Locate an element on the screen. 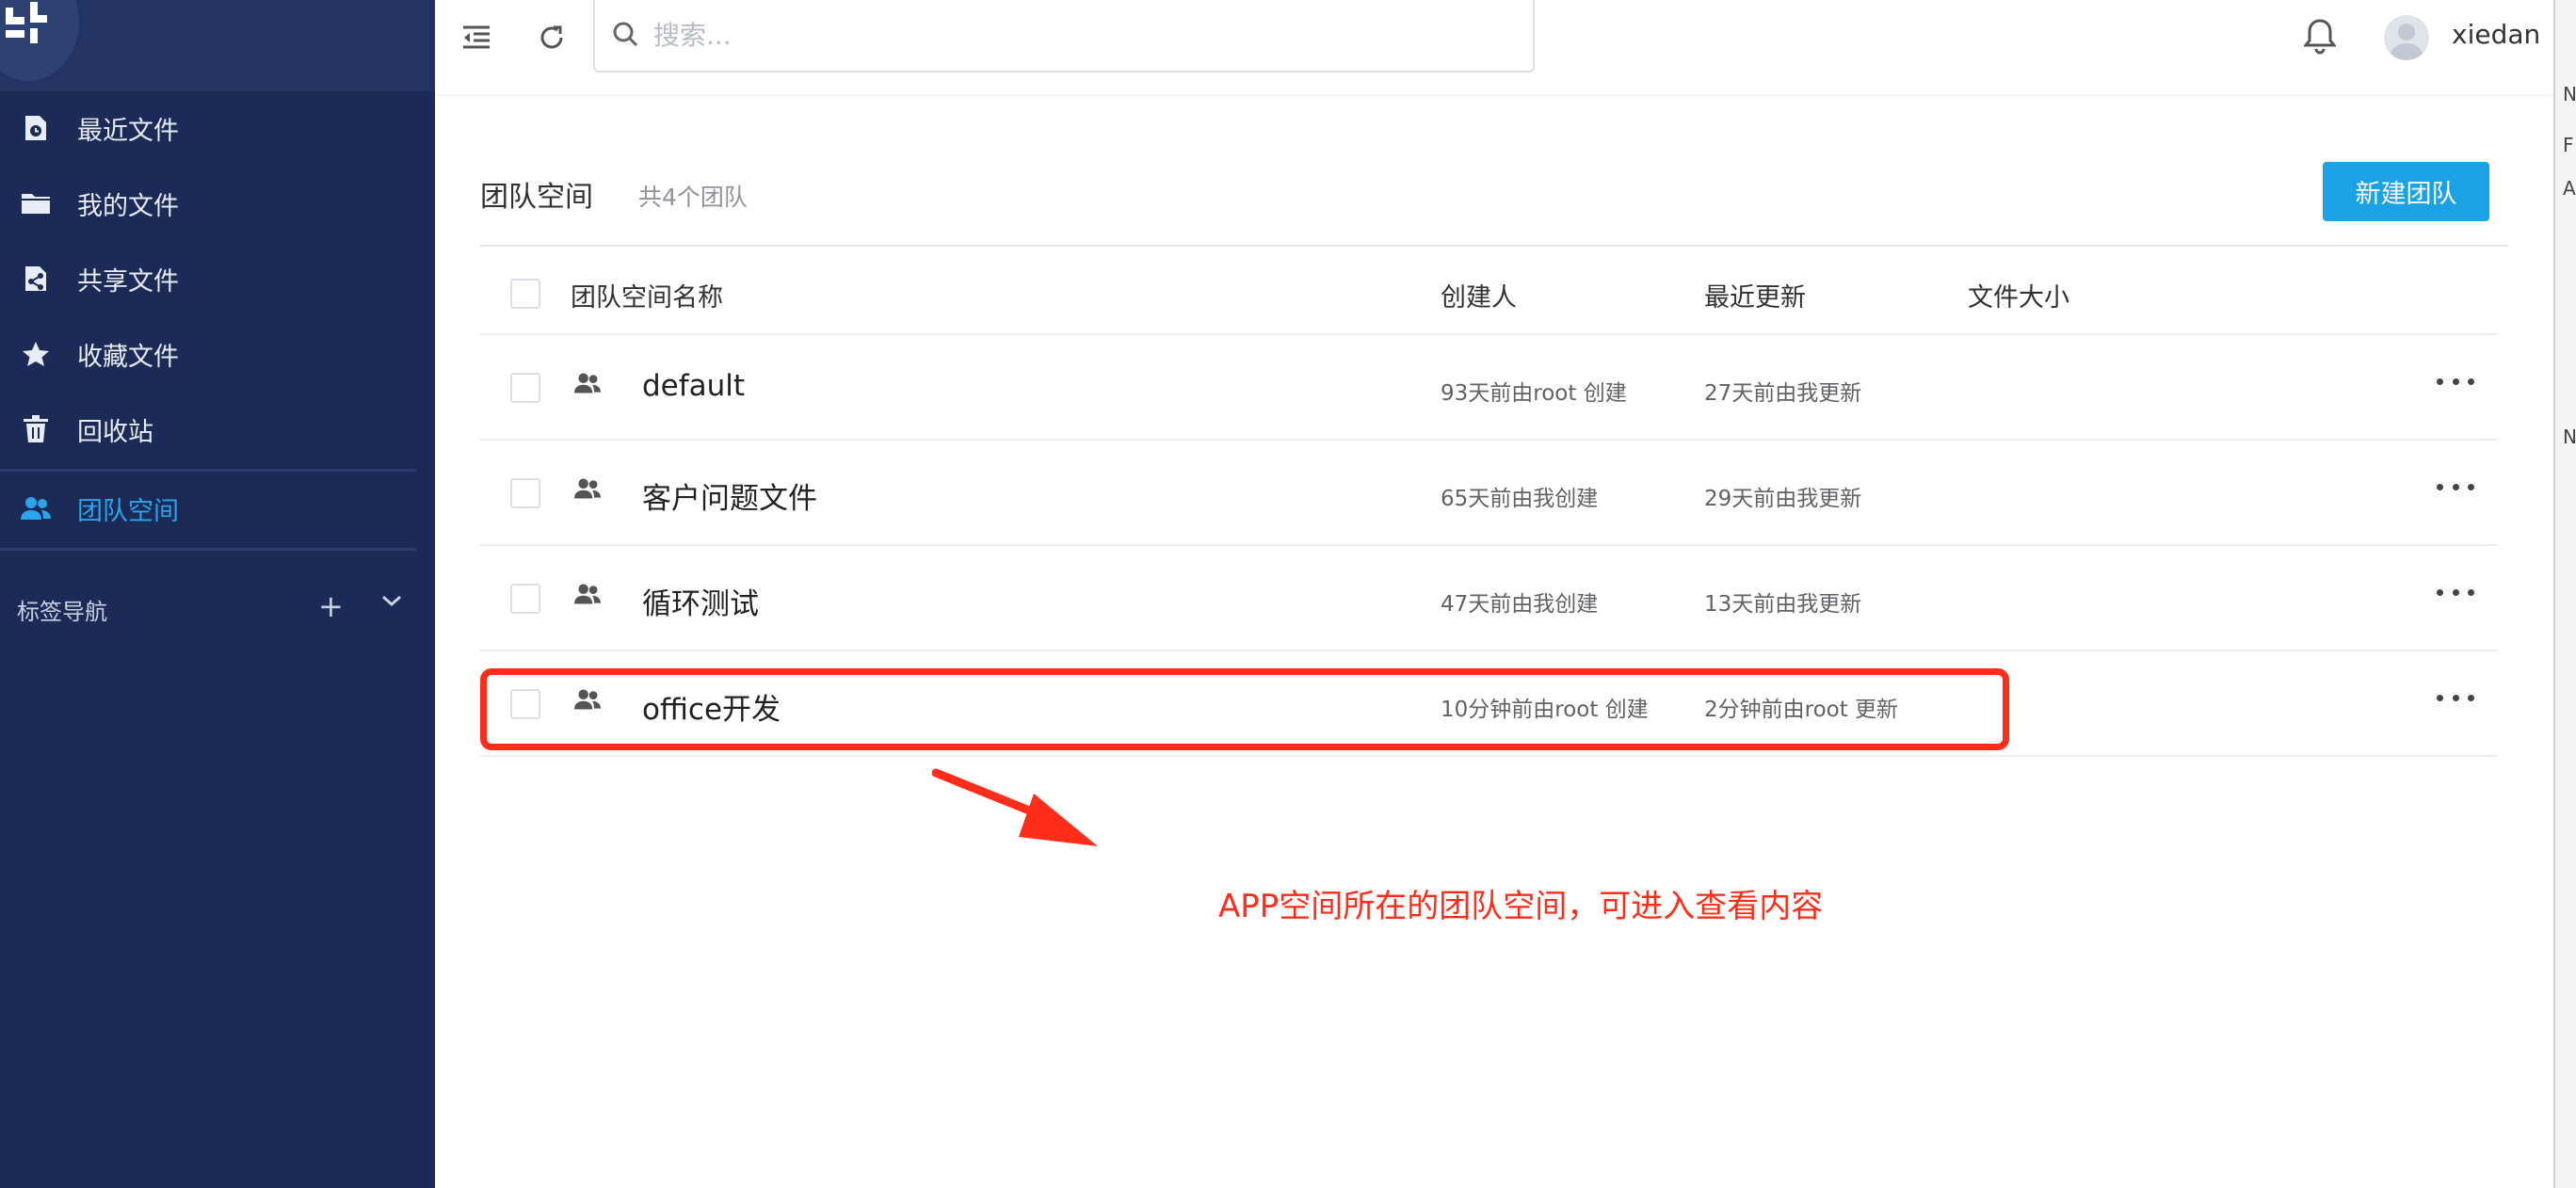 Image resolution: width=2576 pixels, height=1188 pixels. sidebar-item-team-space: 团队空间 is located at coordinates (217, 508).